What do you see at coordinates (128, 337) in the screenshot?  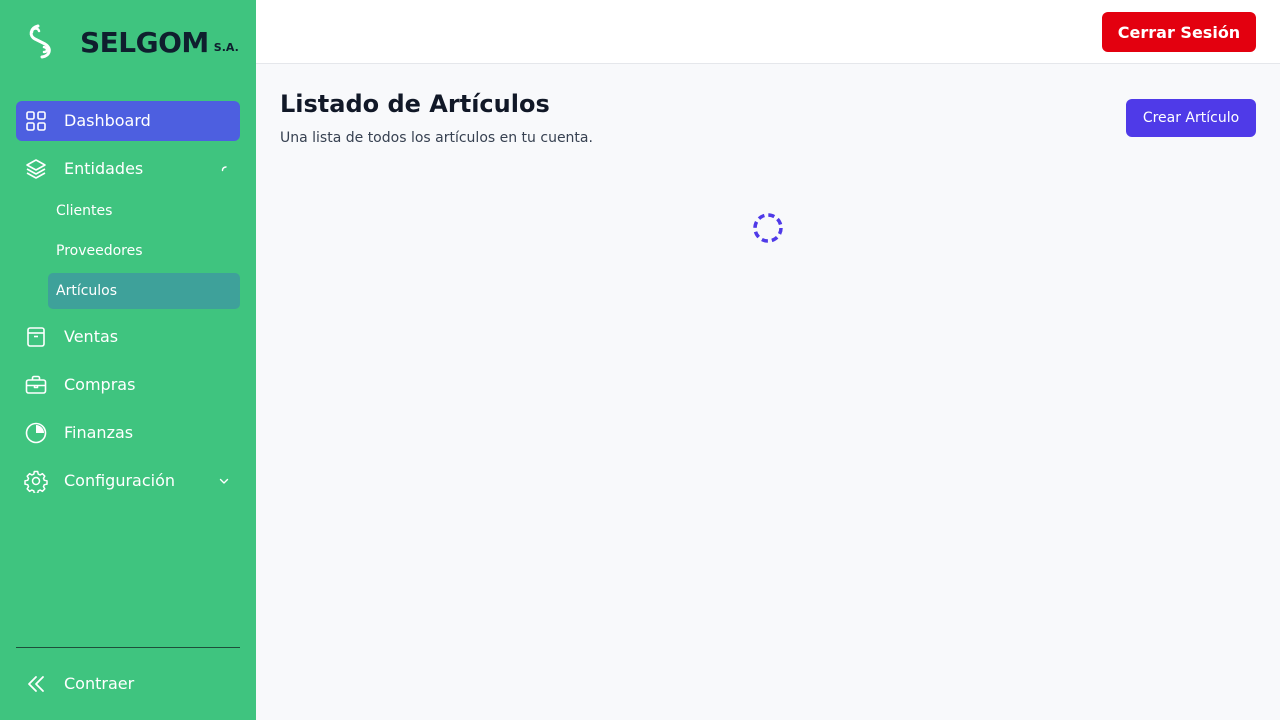 I see `sidebar-item-ventas: Ventas` at bounding box center [128, 337].